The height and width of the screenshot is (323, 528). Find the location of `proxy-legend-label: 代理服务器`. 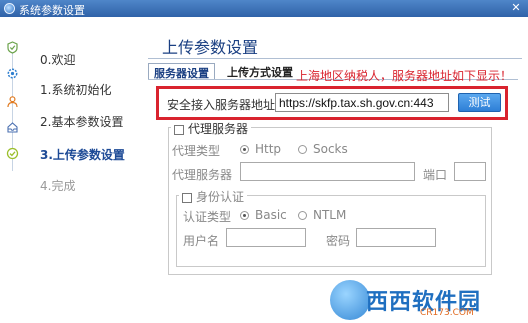

proxy-legend-label: 代理服务器 is located at coordinates (218, 129).